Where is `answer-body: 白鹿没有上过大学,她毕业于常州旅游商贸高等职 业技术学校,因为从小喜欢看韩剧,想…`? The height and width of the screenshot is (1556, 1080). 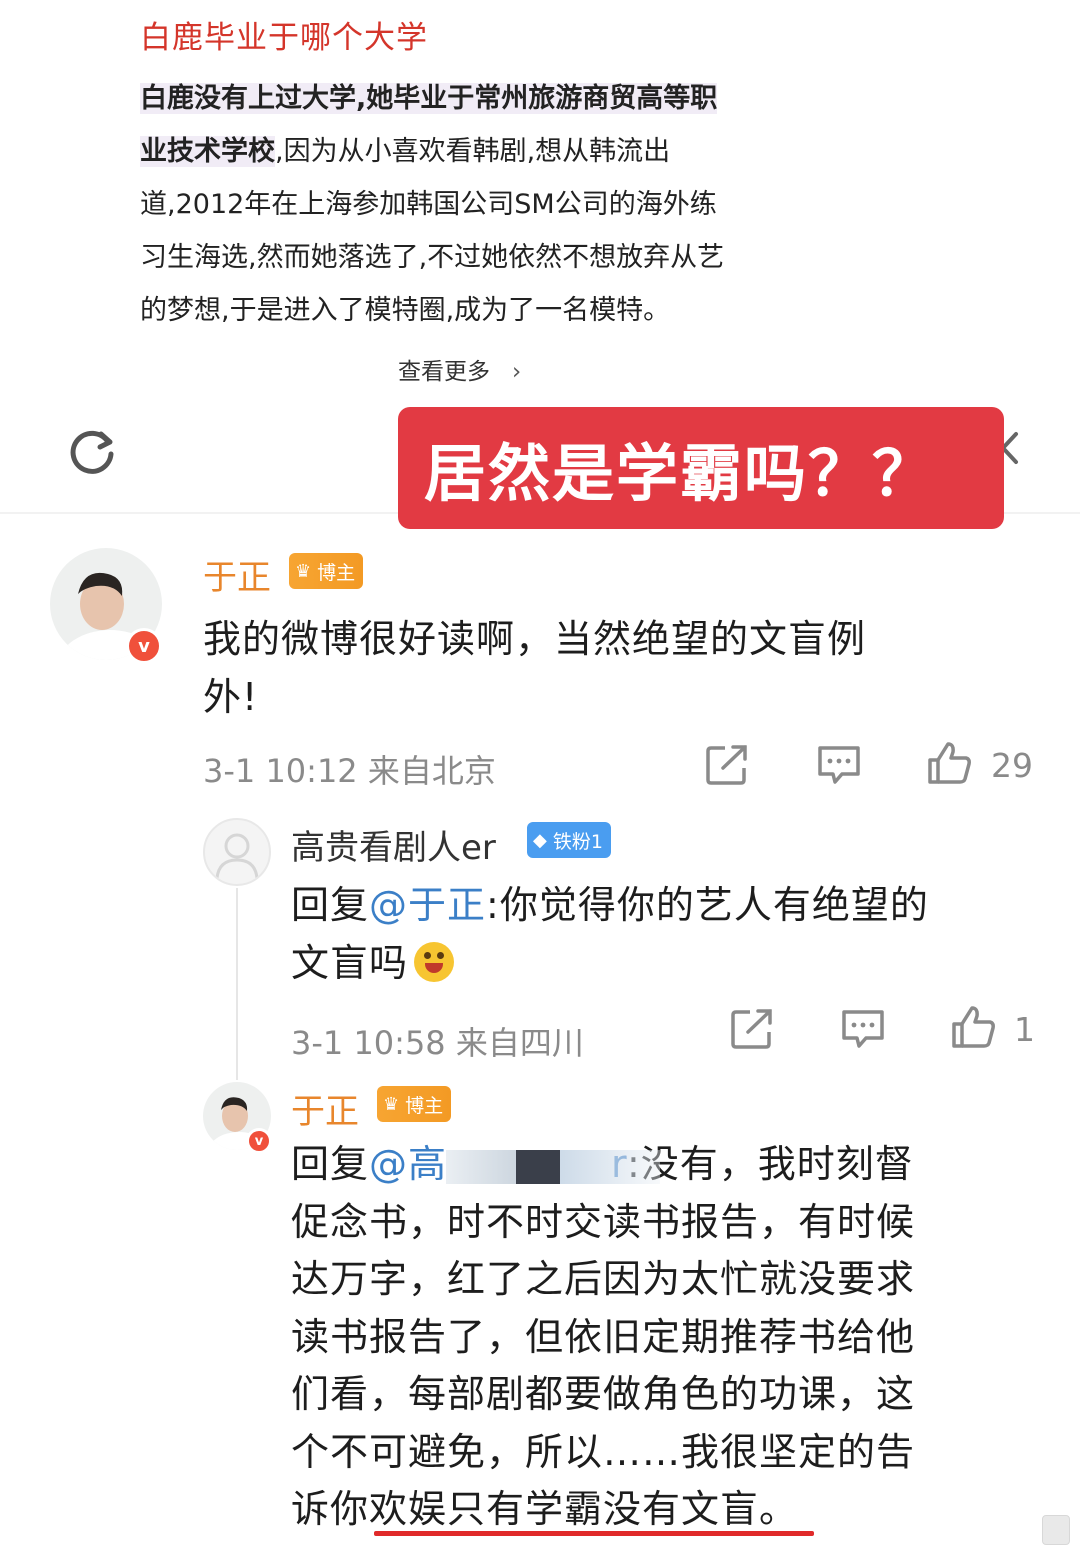 answer-body: 白鹿没有上过大学,她毕业于常州旅游商贸高等职 业技术学校,因为从小喜欢看韩剧,想… is located at coordinates (472, 204).